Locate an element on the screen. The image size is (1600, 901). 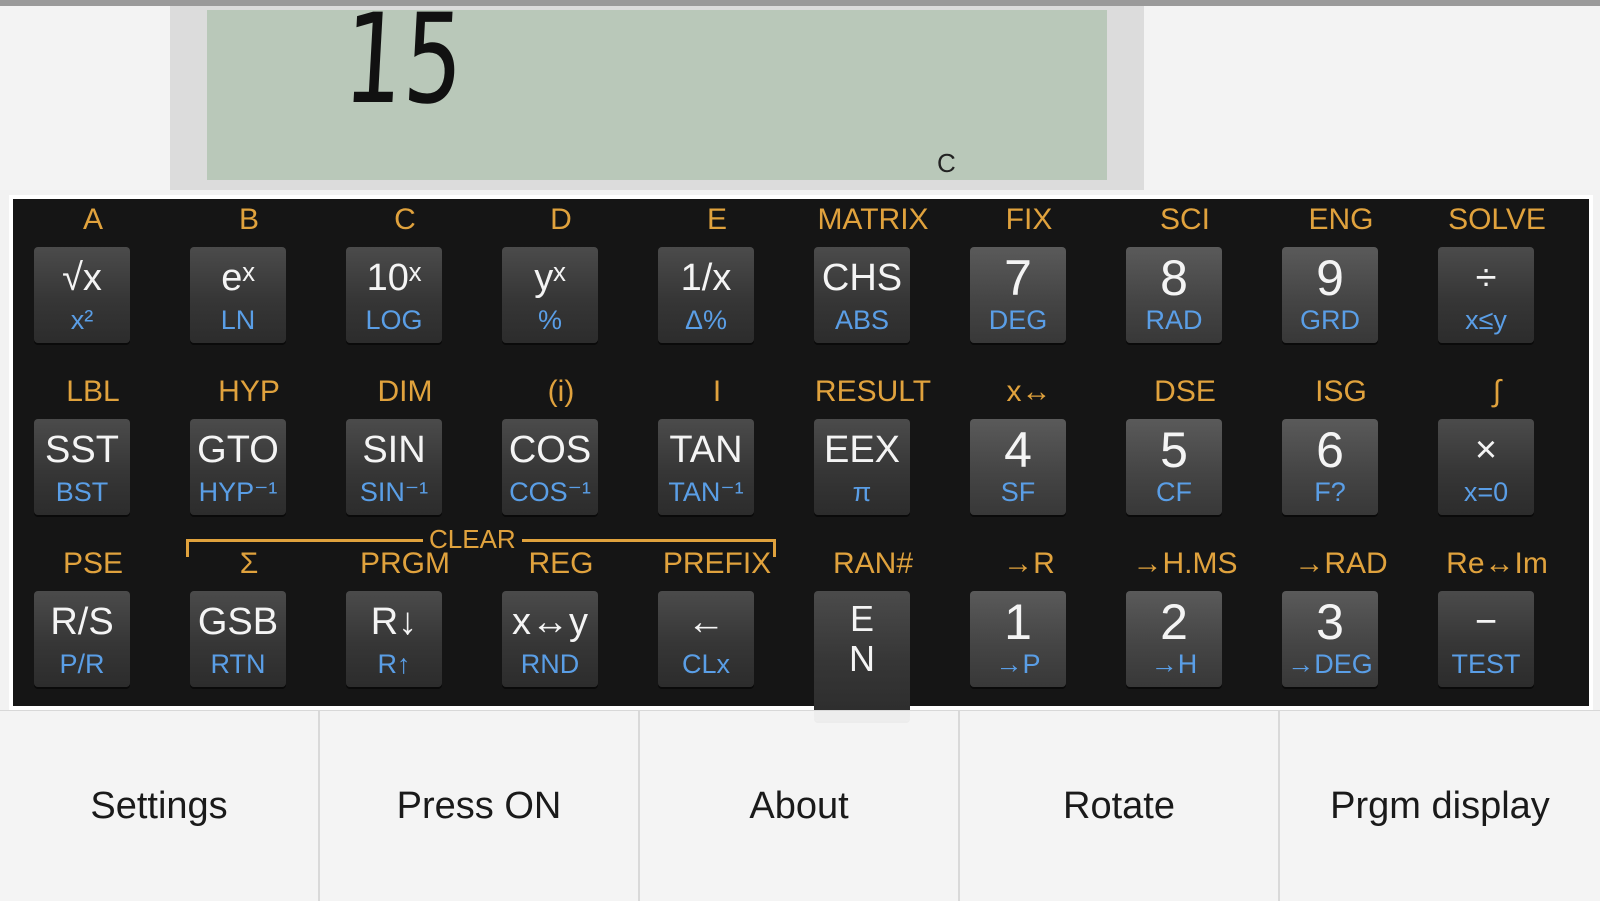
key-e-power-x: B eˣ LN is located at coordinates (249, 285).